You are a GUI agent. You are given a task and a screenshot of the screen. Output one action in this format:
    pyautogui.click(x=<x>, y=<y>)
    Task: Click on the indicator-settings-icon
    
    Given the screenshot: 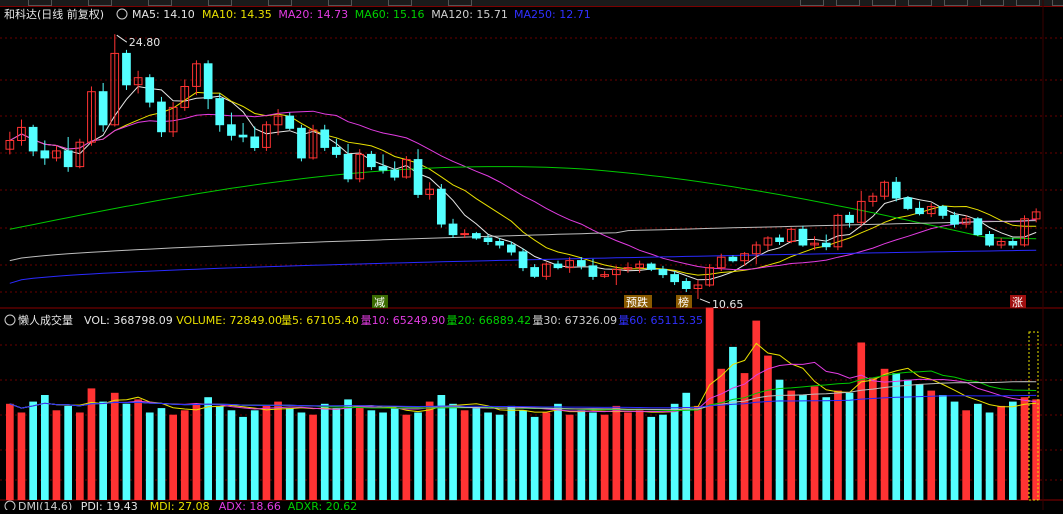 What is the action you would take?
    pyautogui.click(x=122, y=14)
    